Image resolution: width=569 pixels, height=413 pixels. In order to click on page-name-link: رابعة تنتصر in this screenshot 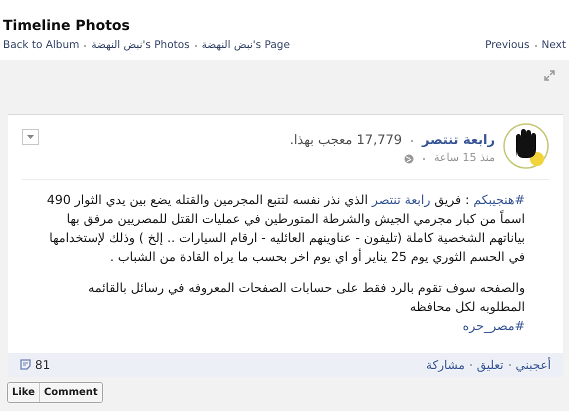, I will do `click(458, 140)`.